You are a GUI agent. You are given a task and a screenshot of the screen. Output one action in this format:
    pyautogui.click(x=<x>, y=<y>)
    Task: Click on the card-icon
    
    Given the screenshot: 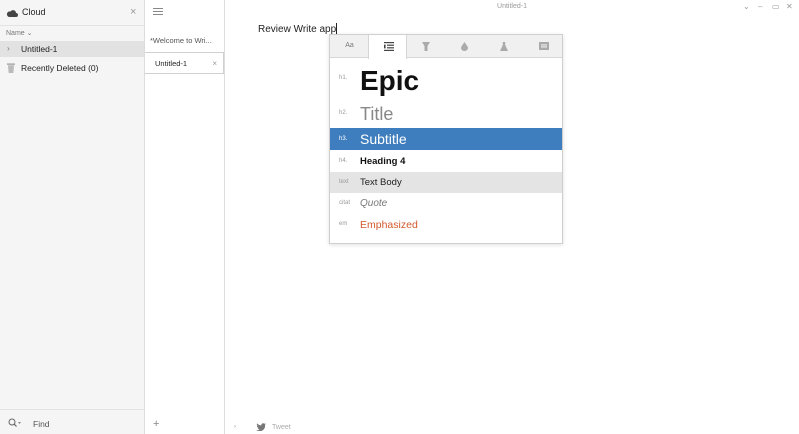 What is the action you would take?
    pyautogui.click(x=544, y=46)
    